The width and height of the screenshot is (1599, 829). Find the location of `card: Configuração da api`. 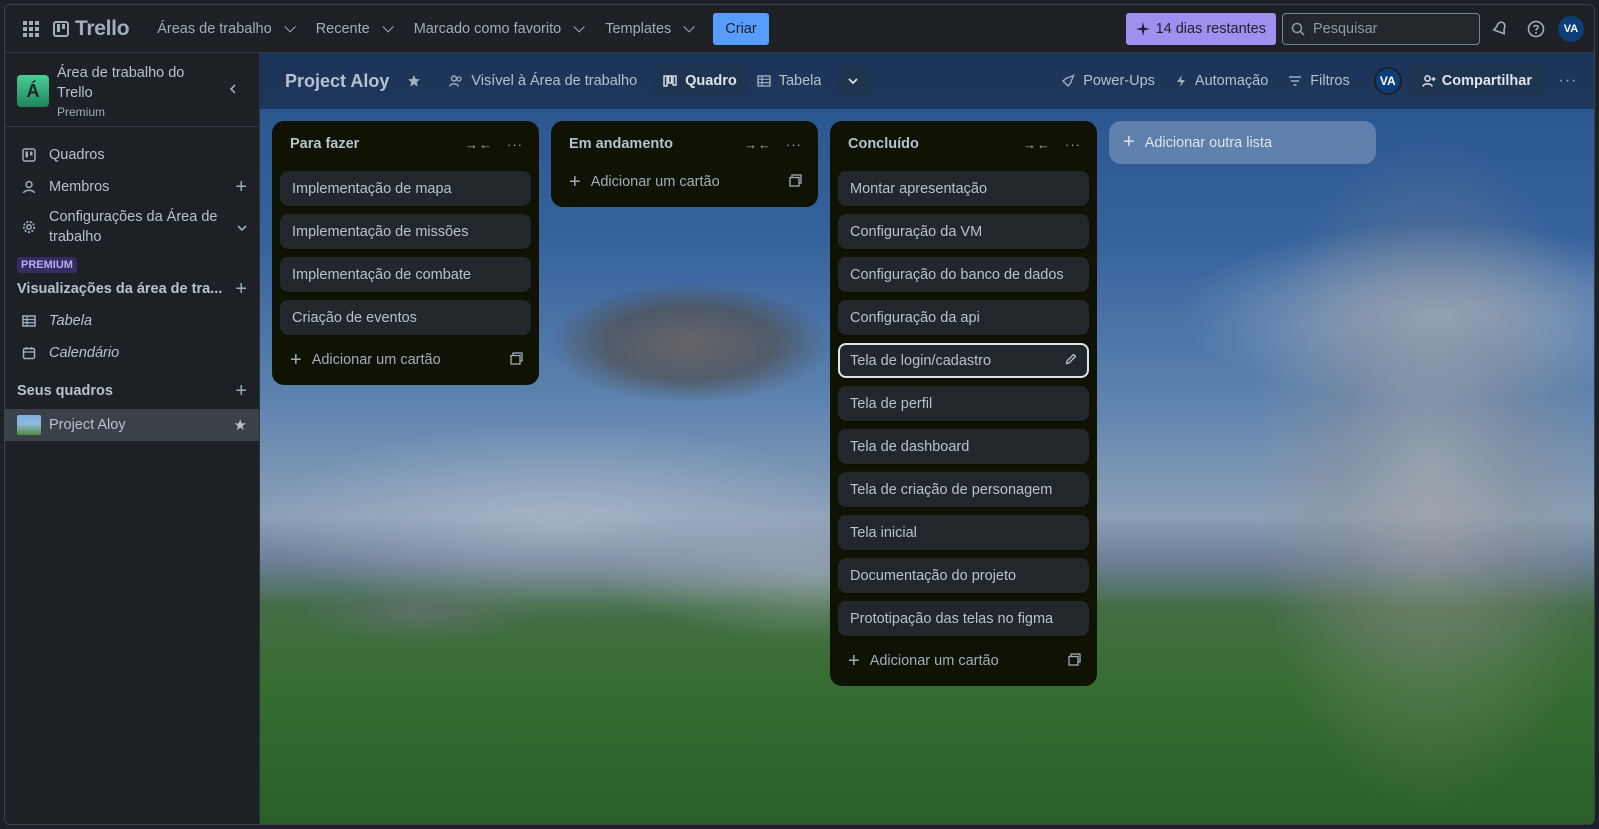

card: Configuração da api is located at coordinates (963, 317).